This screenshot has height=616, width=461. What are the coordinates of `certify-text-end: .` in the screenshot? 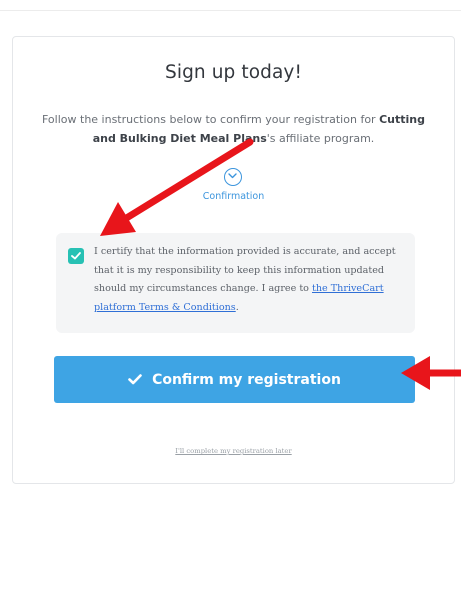 It's located at (237, 307).